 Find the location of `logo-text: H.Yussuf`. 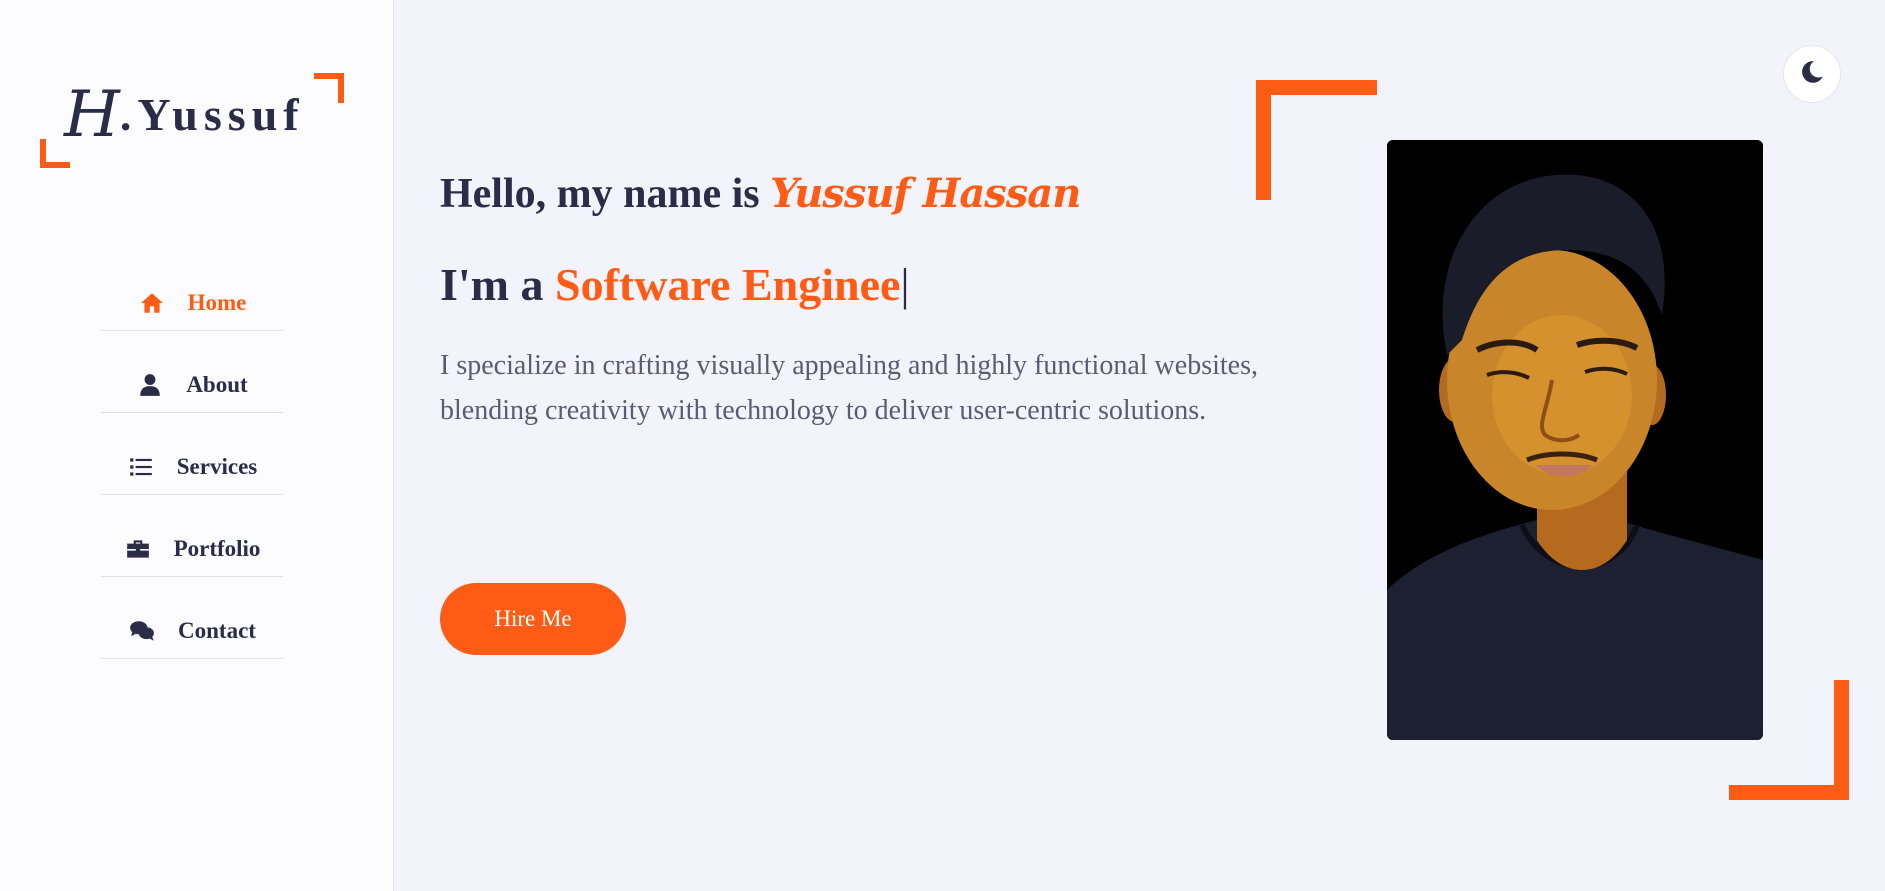

logo-text: H.Yussuf is located at coordinates (184, 115).